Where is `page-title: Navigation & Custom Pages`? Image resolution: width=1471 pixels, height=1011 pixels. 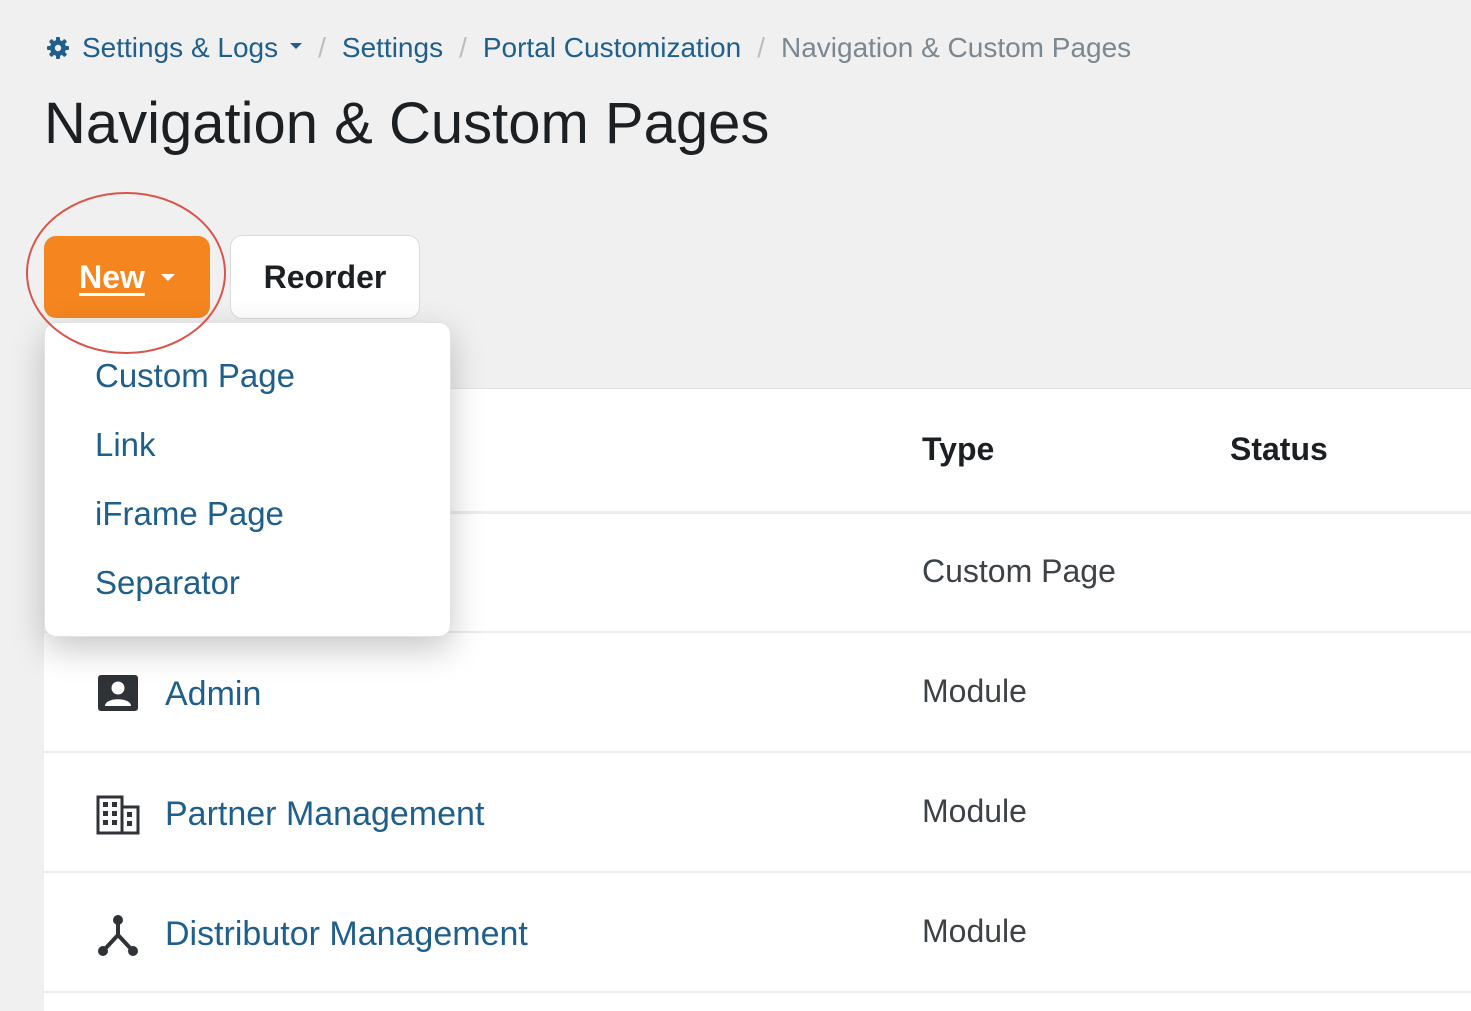
page-title: Navigation & Custom Pages is located at coordinates (407, 123).